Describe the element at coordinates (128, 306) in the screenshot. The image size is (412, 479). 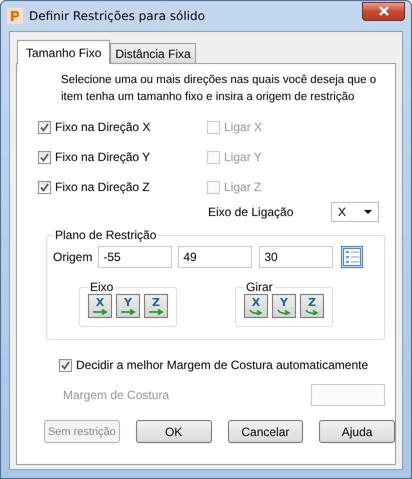
I see `axis-button: Y` at that location.